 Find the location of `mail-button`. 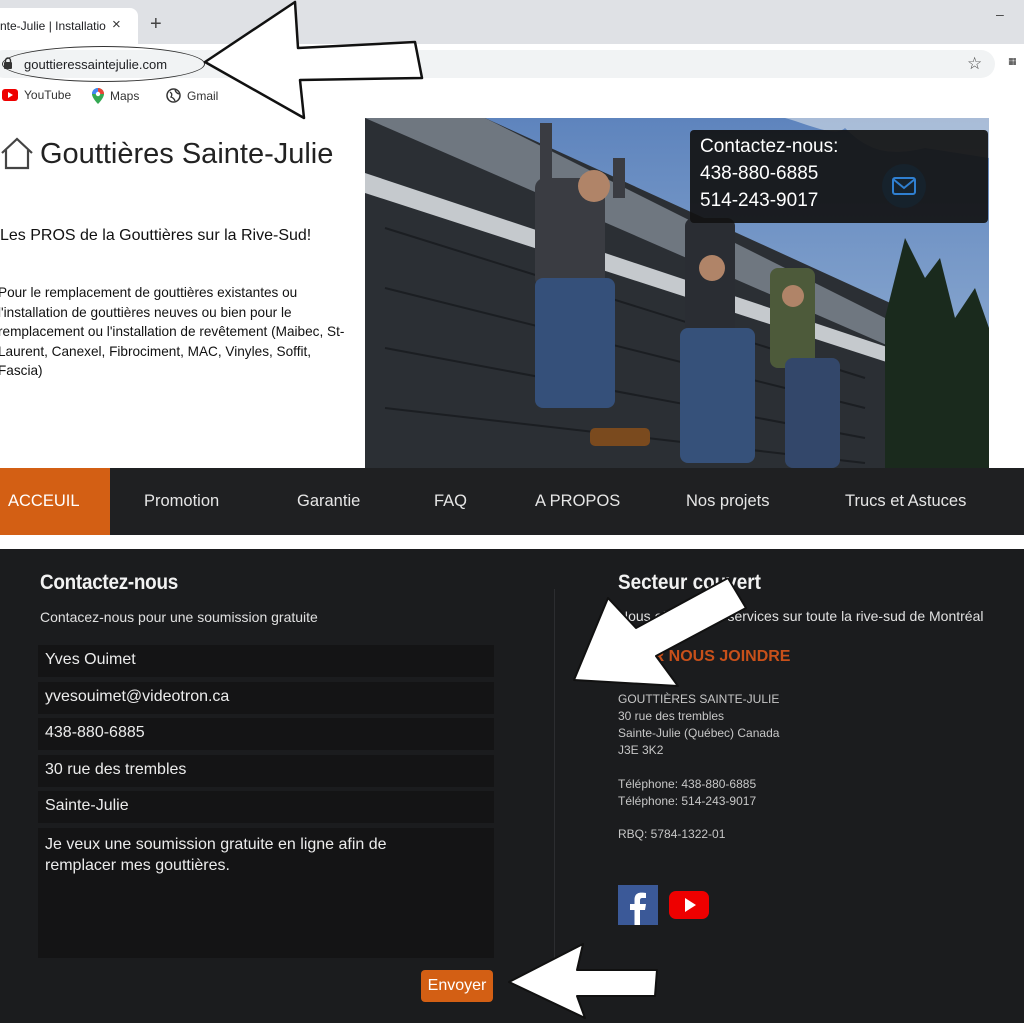

mail-button is located at coordinates (904, 186).